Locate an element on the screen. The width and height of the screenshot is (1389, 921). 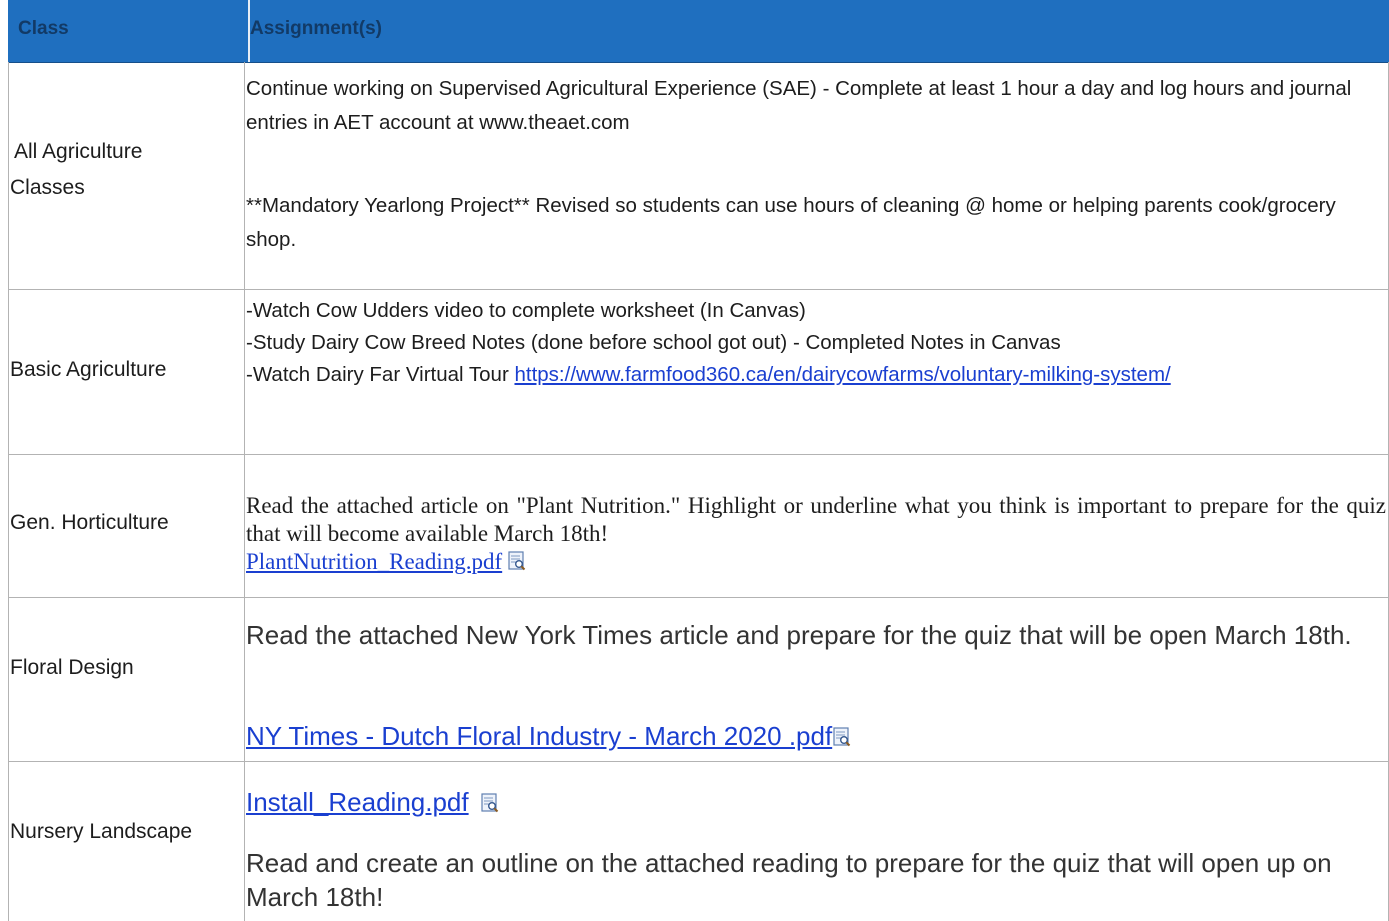
row2-line3-prefix: -Watch Dairy Far Virtual Tour is located at coordinates (380, 374).